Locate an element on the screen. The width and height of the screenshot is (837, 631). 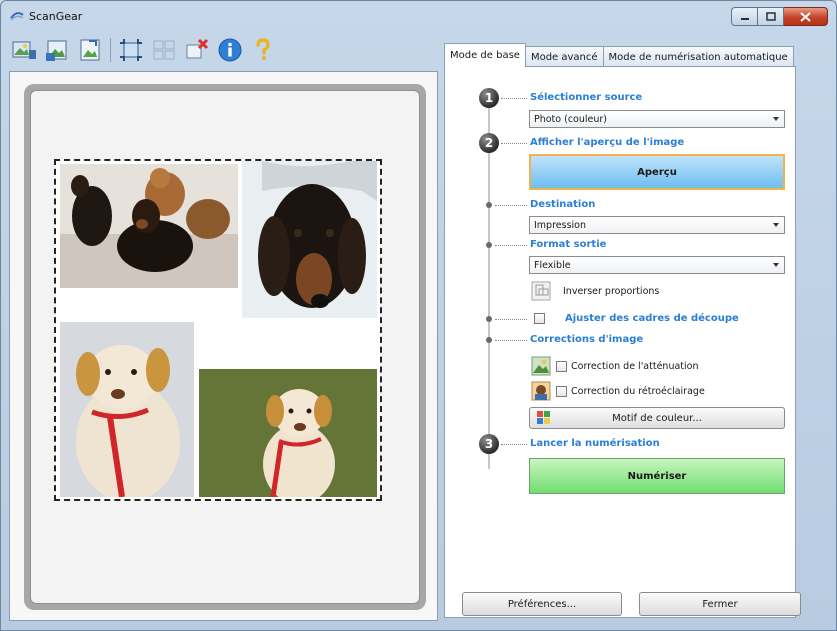
clear-frame-button is located at coordinates (197, 50).